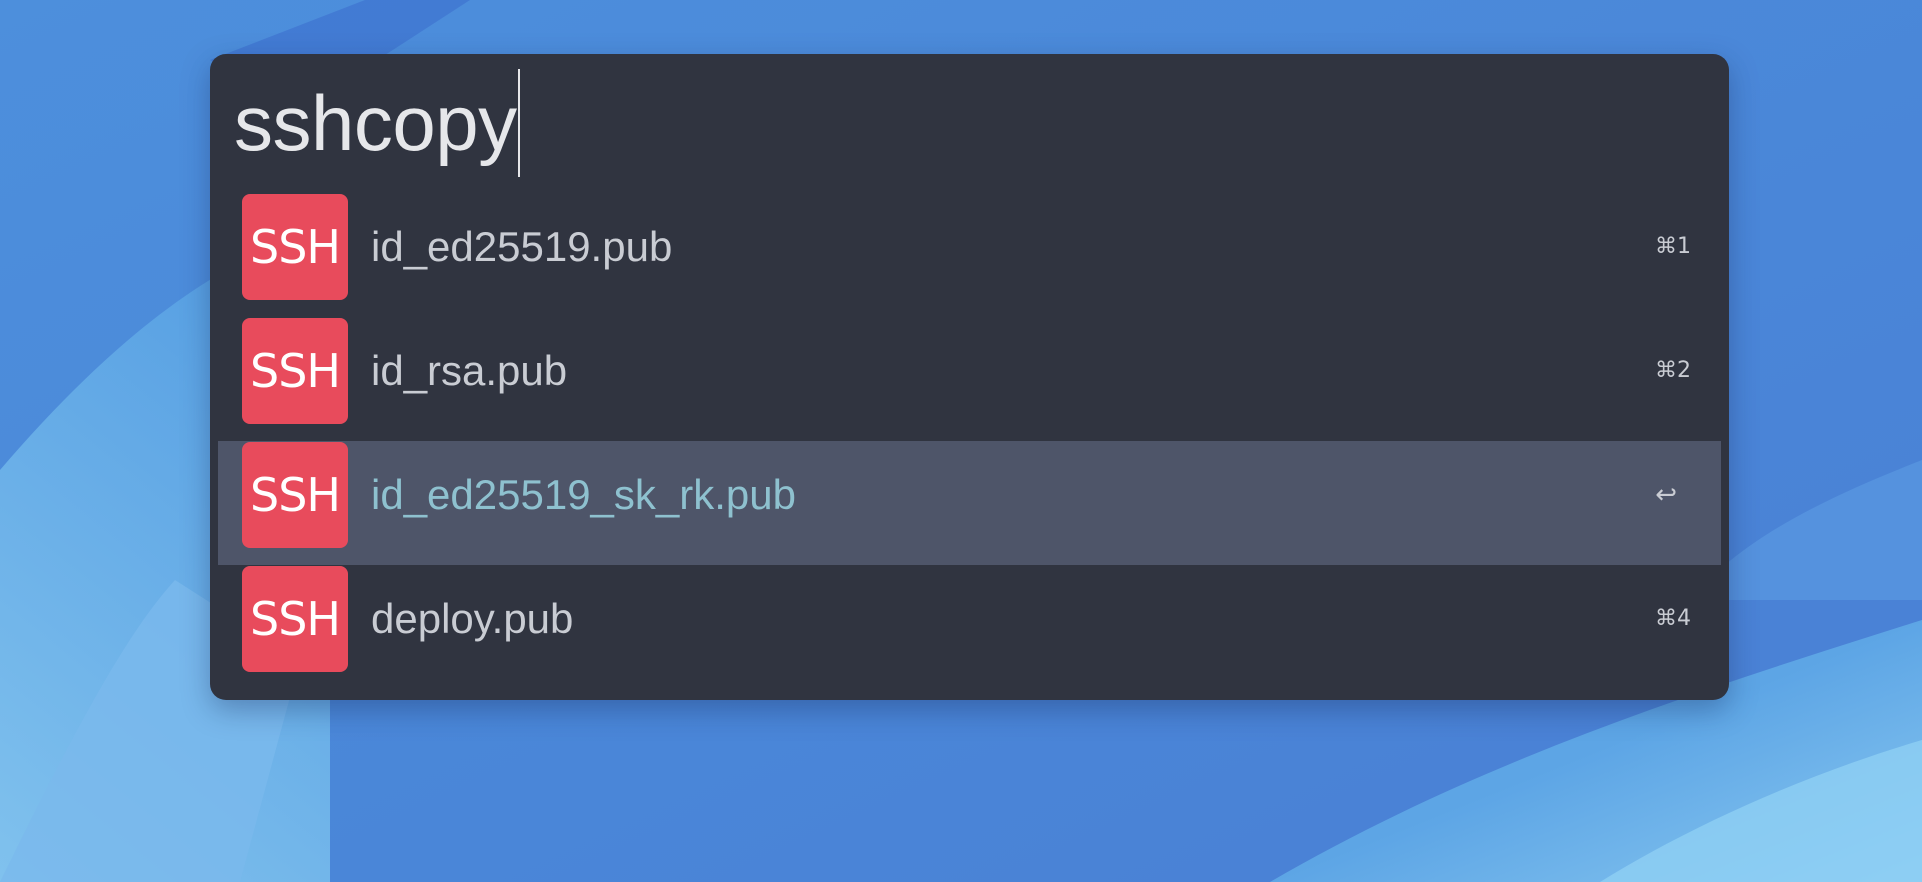 The image size is (1922, 882). I want to click on text-caret, so click(518, 123).